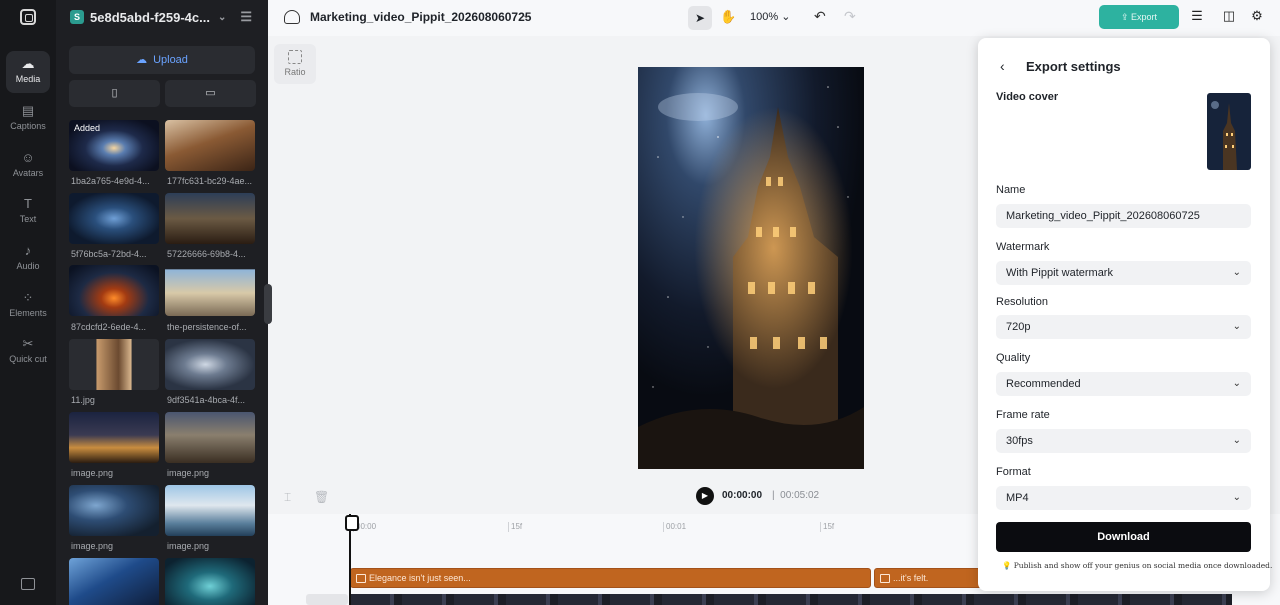 The width and height of the screenshot is (1280, 605). Describe the element at coordinates (1027, 97) in the screenshot. I see `video-cover-label: Video cover` at that location.